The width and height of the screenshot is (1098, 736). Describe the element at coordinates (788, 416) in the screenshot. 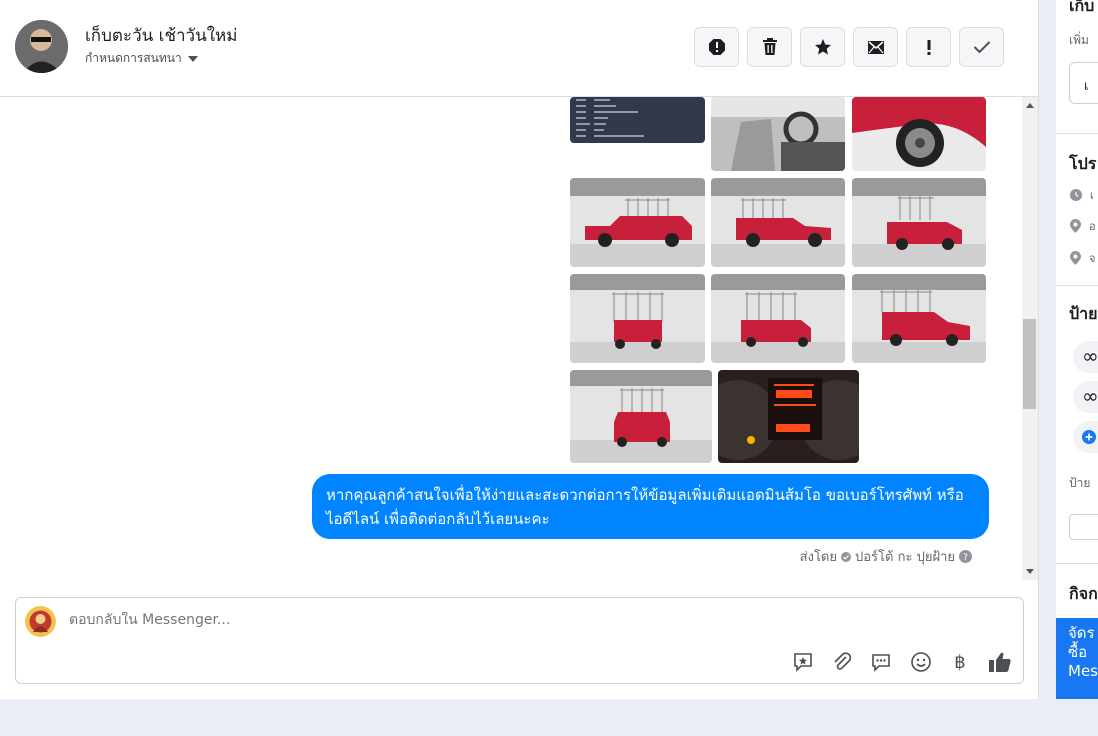

I see `photo-odometer` at that location.